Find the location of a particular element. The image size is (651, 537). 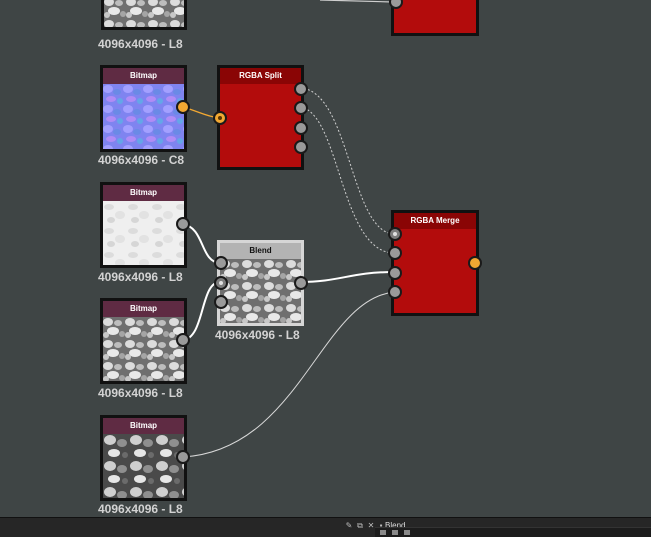

blend-input-background-port is located at coordinates (221, 283).